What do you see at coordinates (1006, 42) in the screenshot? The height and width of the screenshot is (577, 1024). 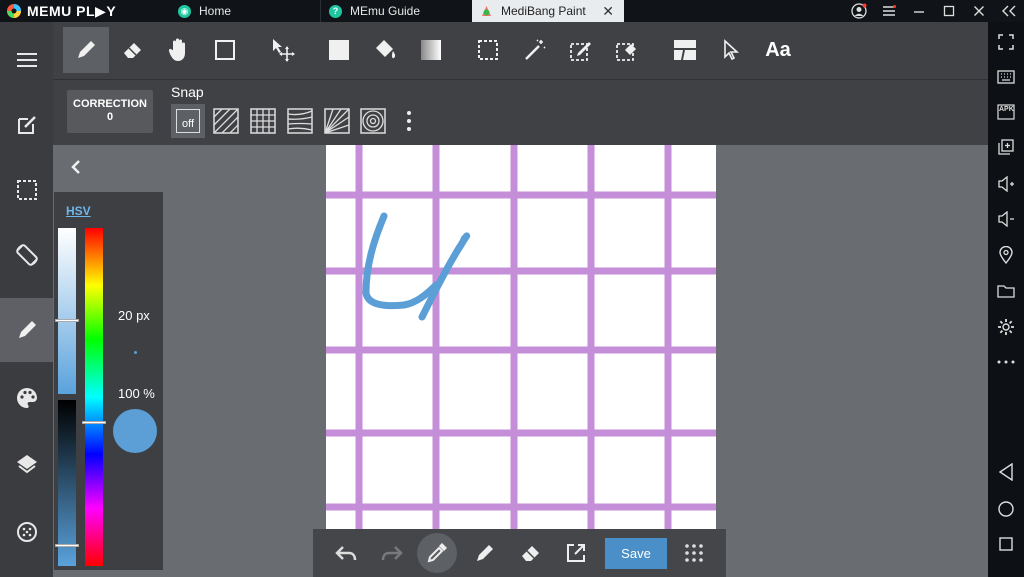 I see `fullscreen-icon` at bounding box center [1006, 42].